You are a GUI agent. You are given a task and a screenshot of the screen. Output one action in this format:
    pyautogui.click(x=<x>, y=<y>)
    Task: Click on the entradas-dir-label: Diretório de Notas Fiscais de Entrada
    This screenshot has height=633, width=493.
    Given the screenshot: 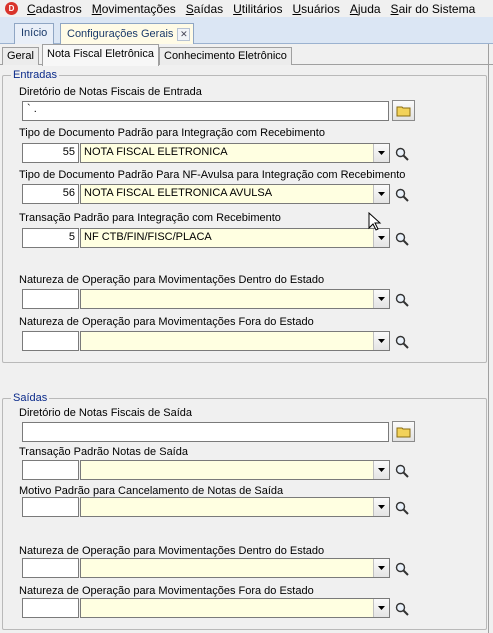 What is the action you would take?
    pyautogui.click(x=110, y=92)
    